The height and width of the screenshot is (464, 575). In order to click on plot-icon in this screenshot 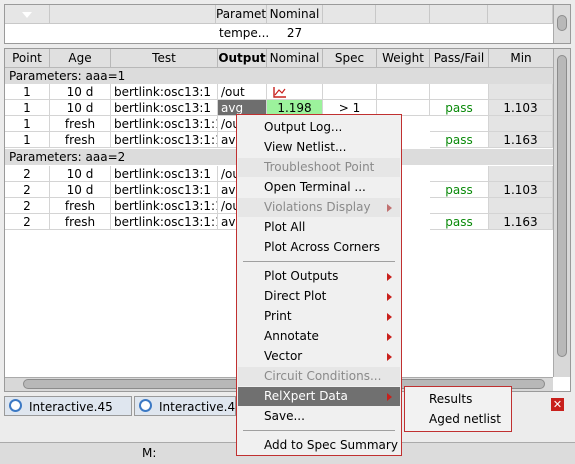, I will do `click(280, 92)`.